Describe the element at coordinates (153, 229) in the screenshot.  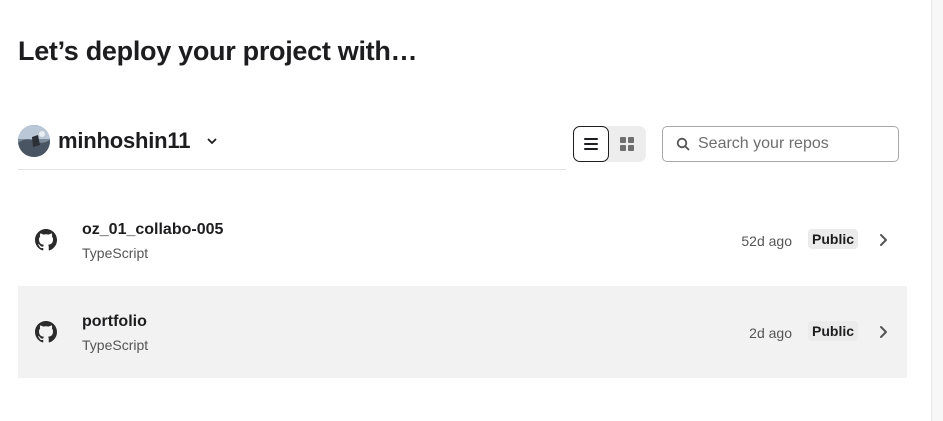
I see `repo-name: oz_01_collabo-005` at that location.